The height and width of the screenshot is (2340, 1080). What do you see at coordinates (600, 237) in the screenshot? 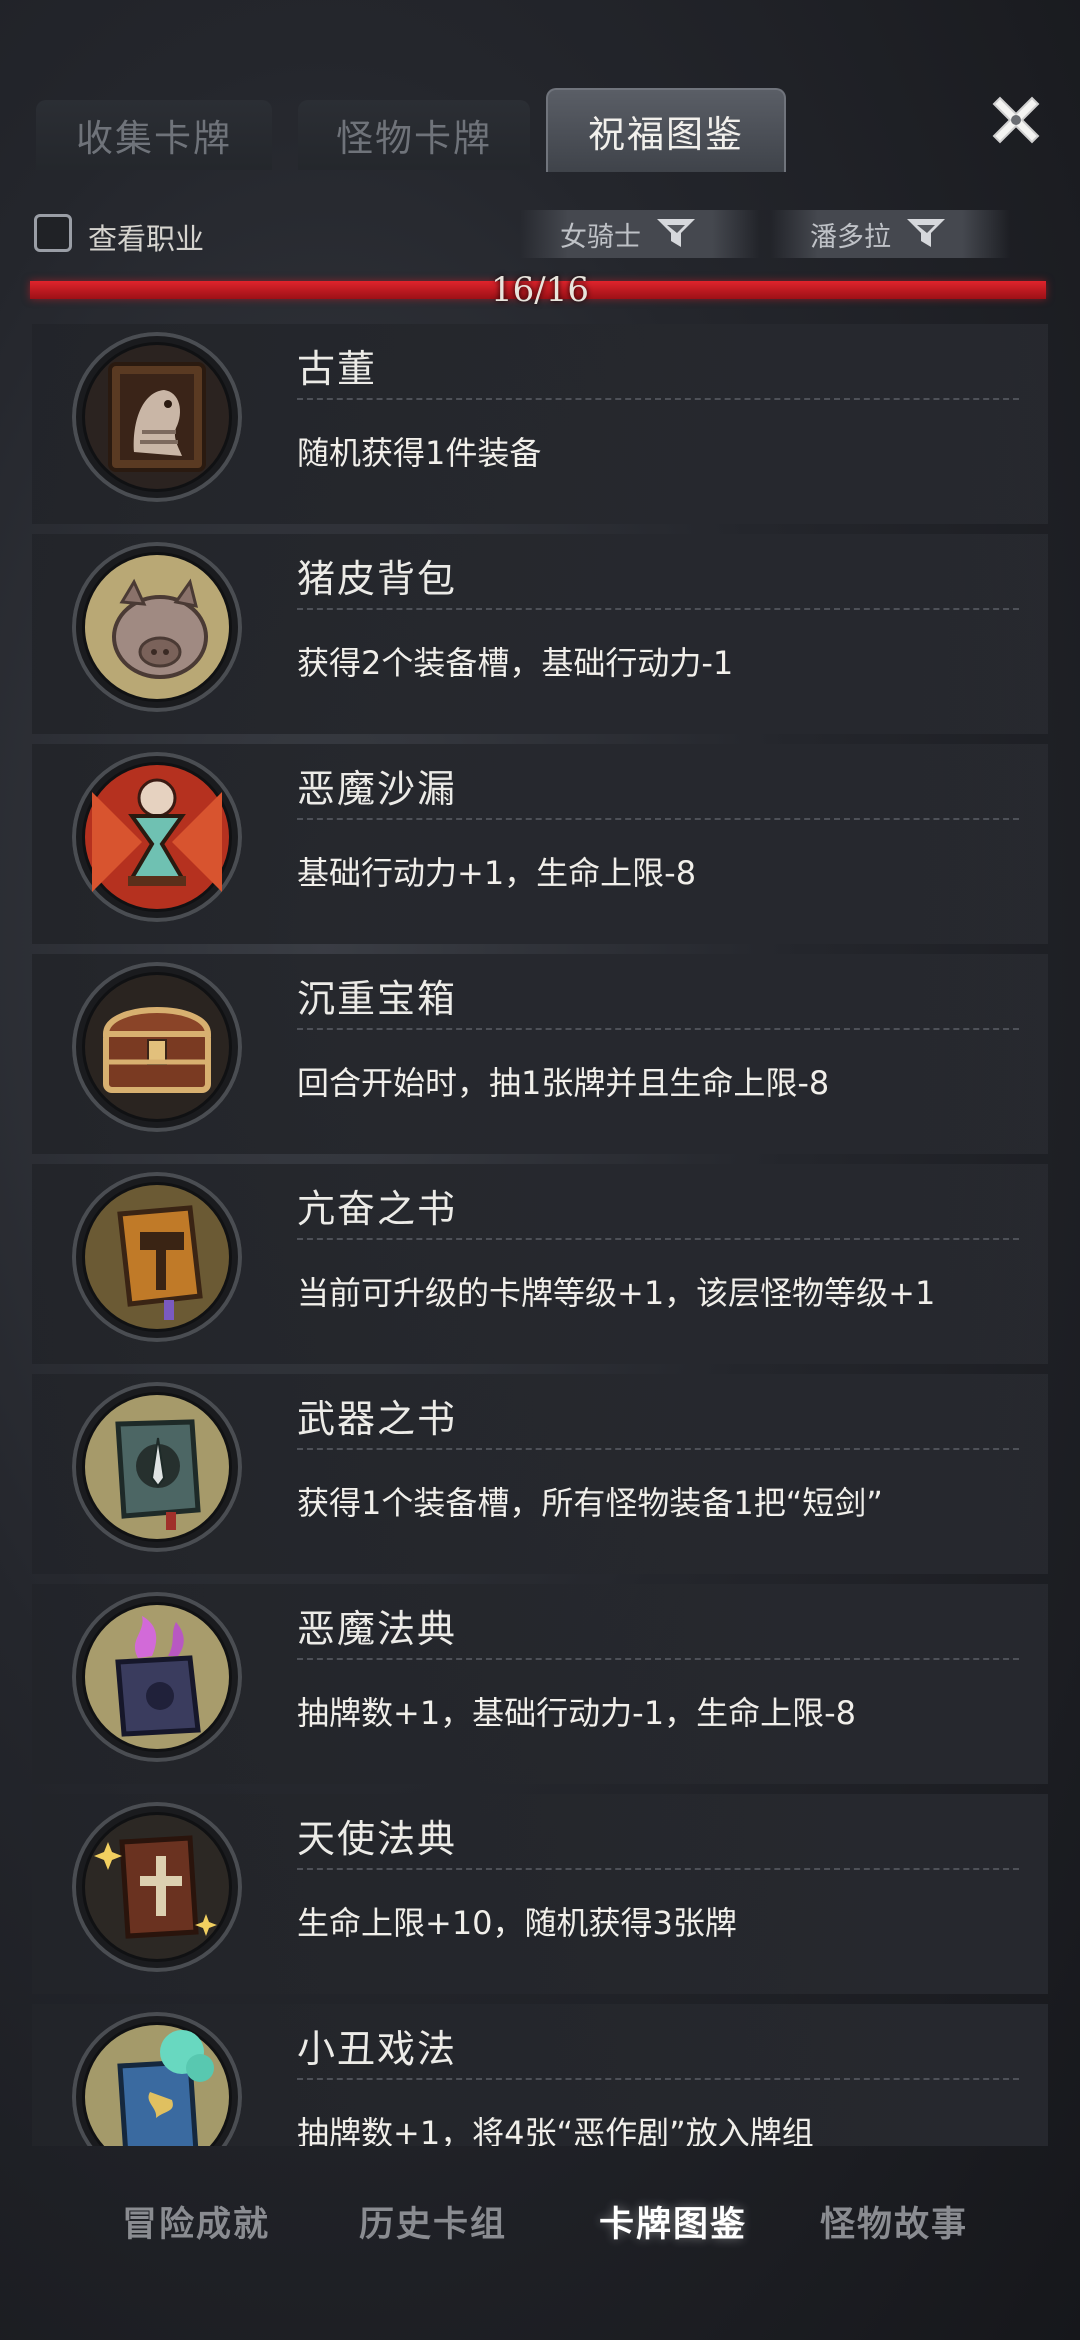
I see `chip-label: 女骑士` at bounding box center [600, 237].